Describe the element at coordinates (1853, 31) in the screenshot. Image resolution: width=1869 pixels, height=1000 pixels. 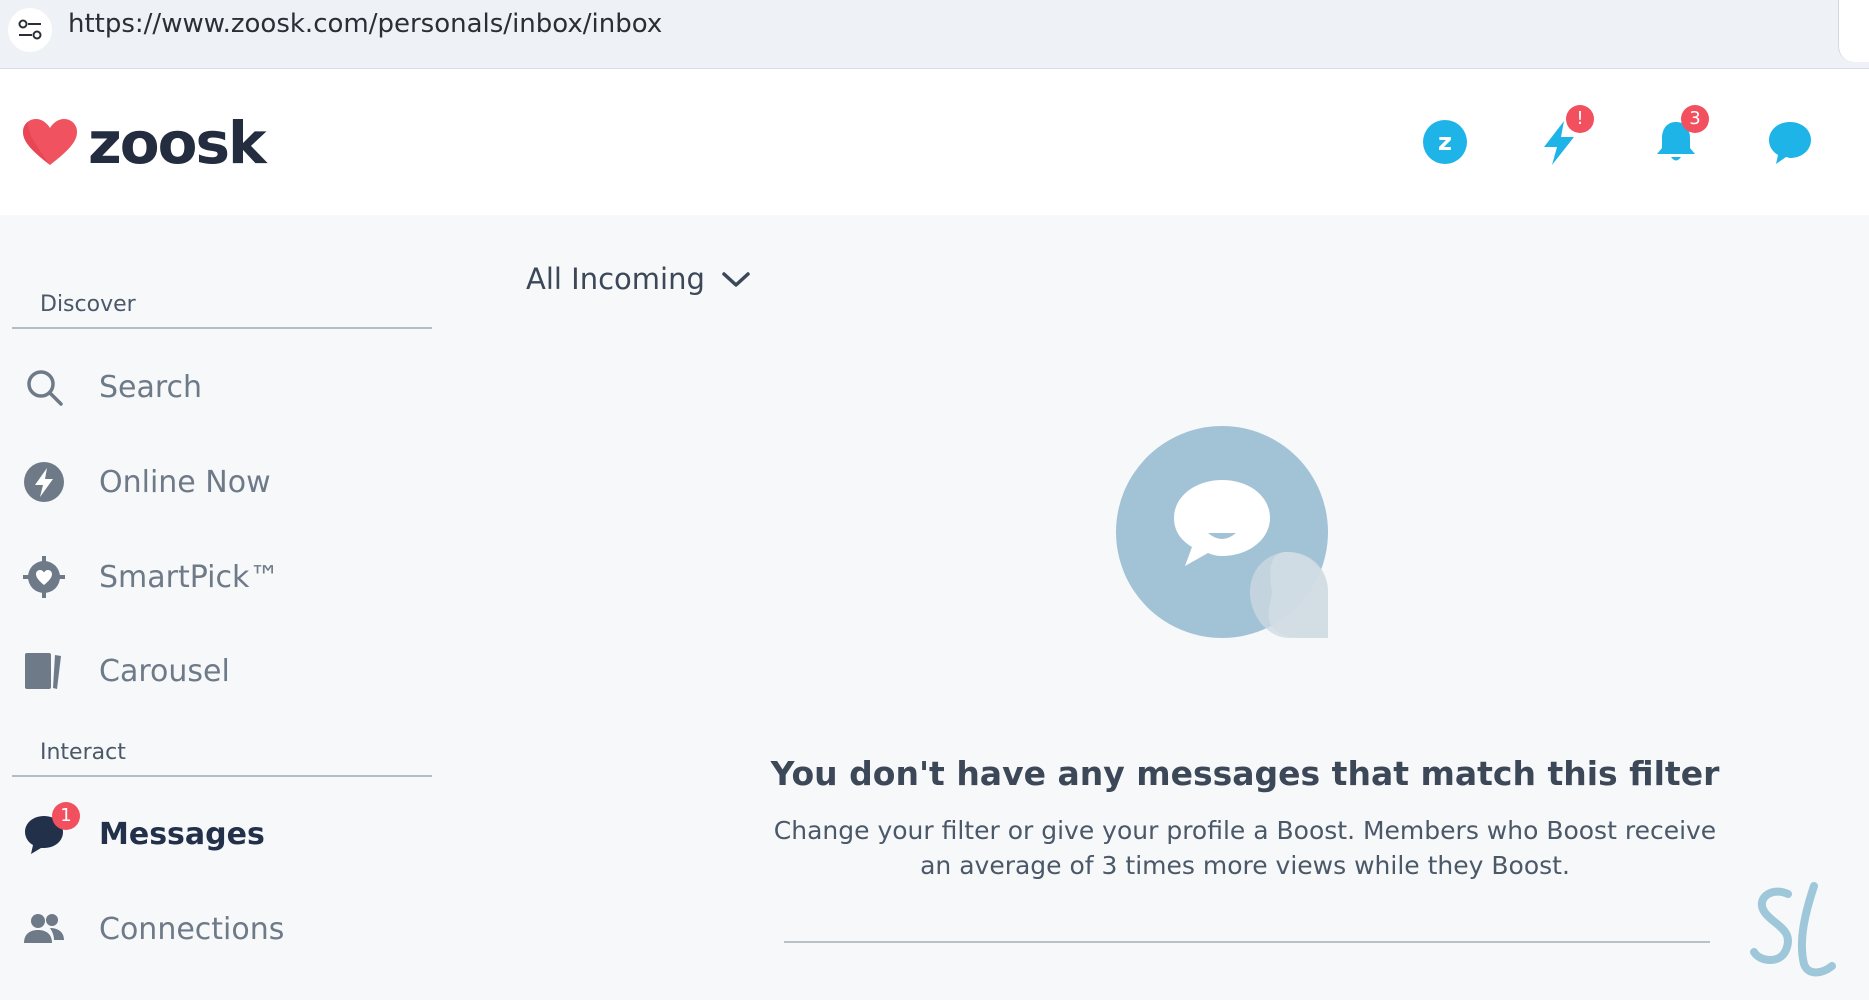
I see `browser-side-panel-edge` at that location.